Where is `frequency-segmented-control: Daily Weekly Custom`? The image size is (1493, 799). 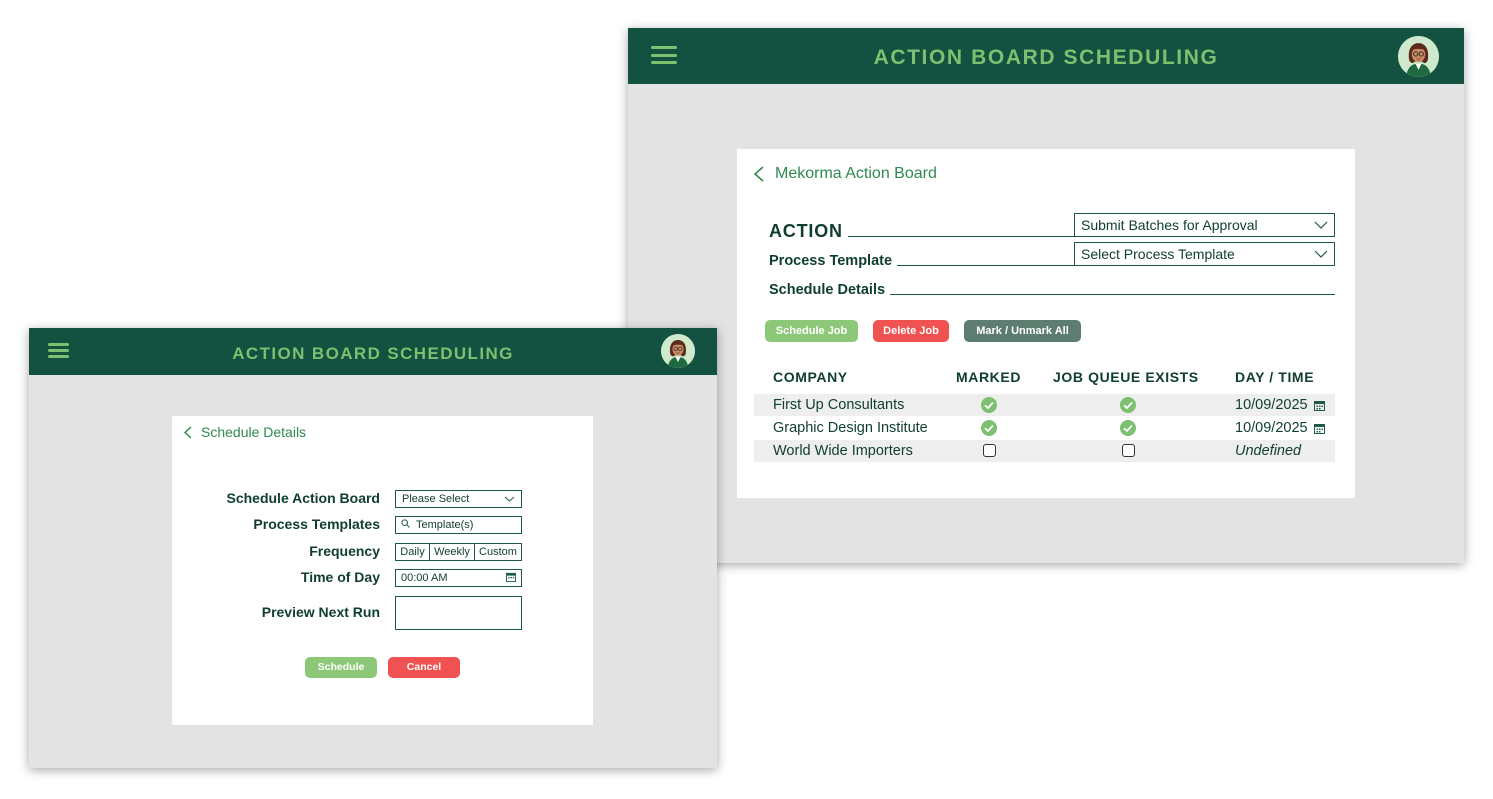
frequency-segmented-control: Daily Weekly Custom is located at coordinates (458, 552).